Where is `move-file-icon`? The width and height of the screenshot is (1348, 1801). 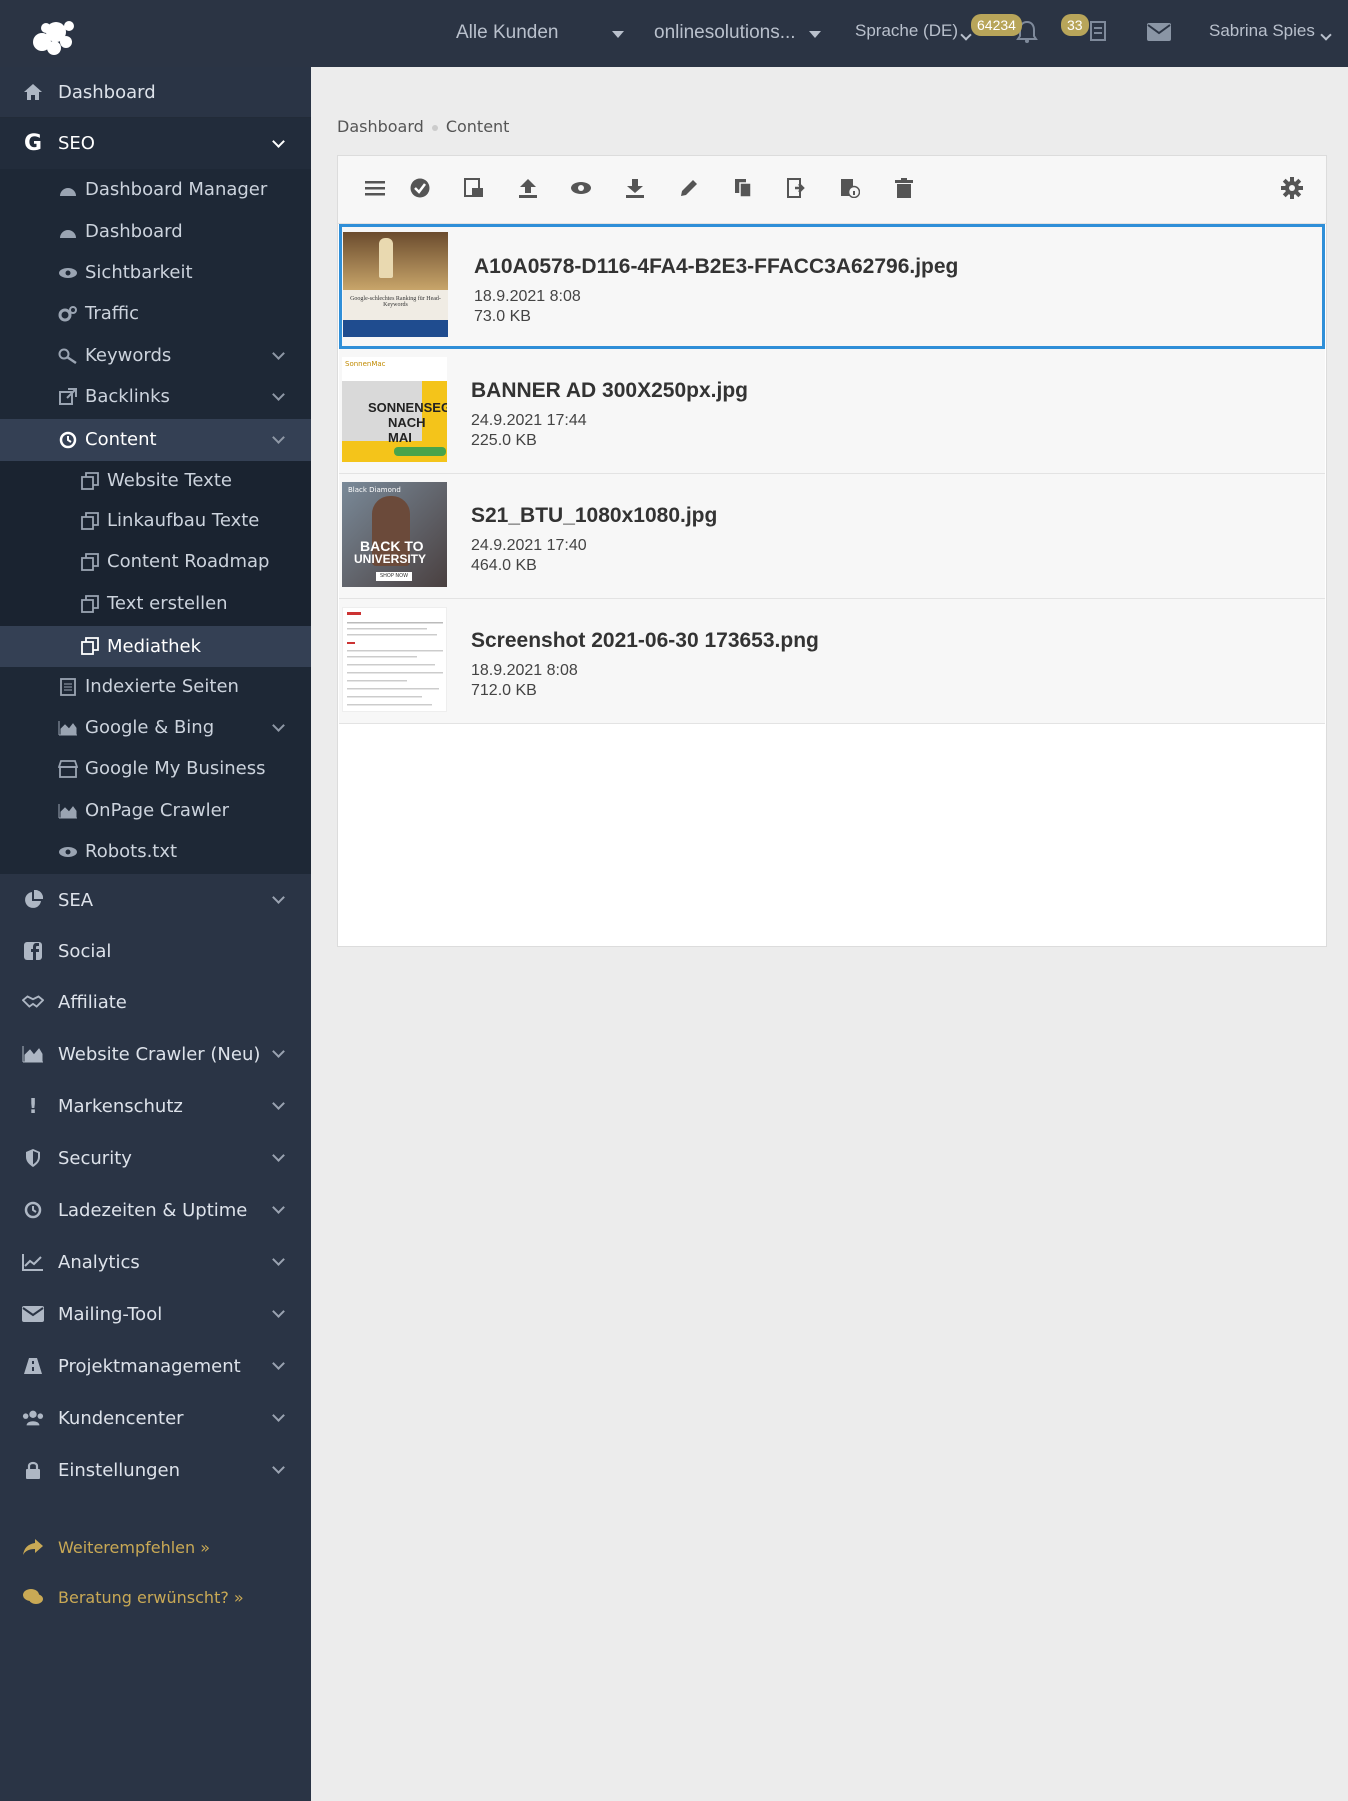
move-file-icon is located at coordinates (797, 188).